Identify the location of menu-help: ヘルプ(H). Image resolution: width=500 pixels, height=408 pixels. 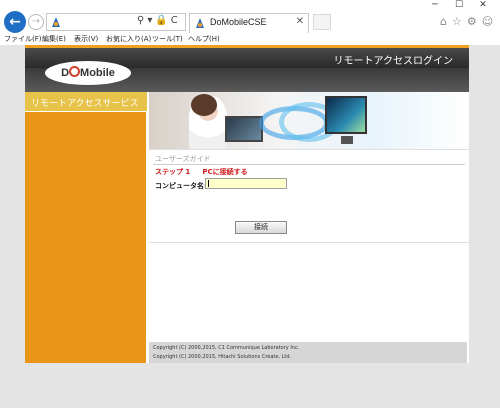
(204, 39).